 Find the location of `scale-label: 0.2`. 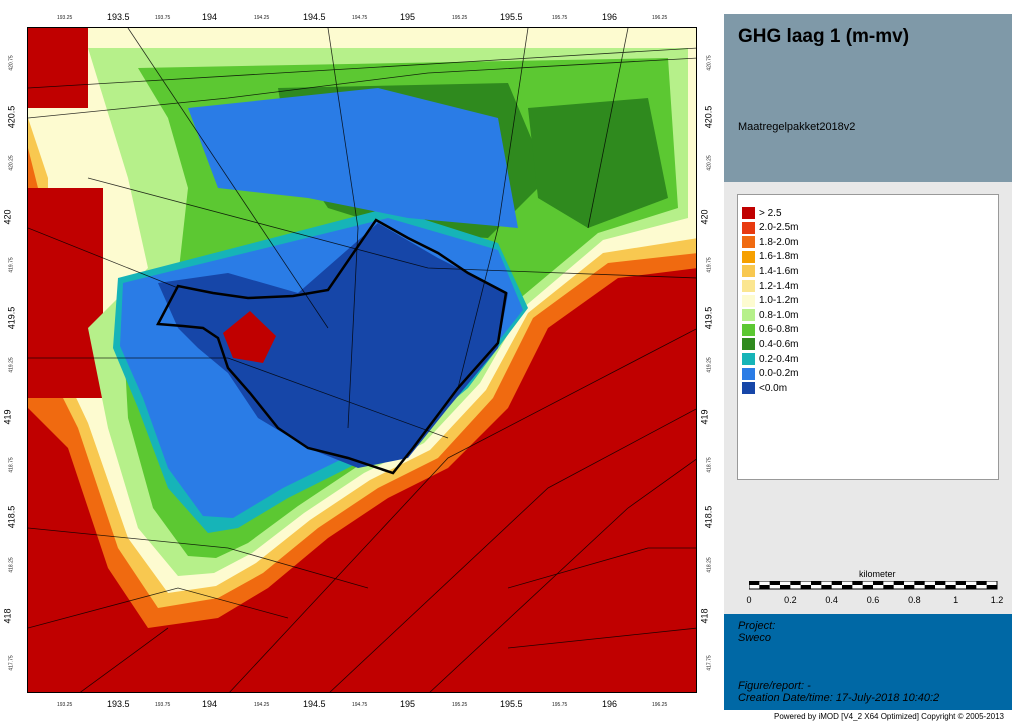

scale-label: 0.2 is located at coordinates (790, 600).